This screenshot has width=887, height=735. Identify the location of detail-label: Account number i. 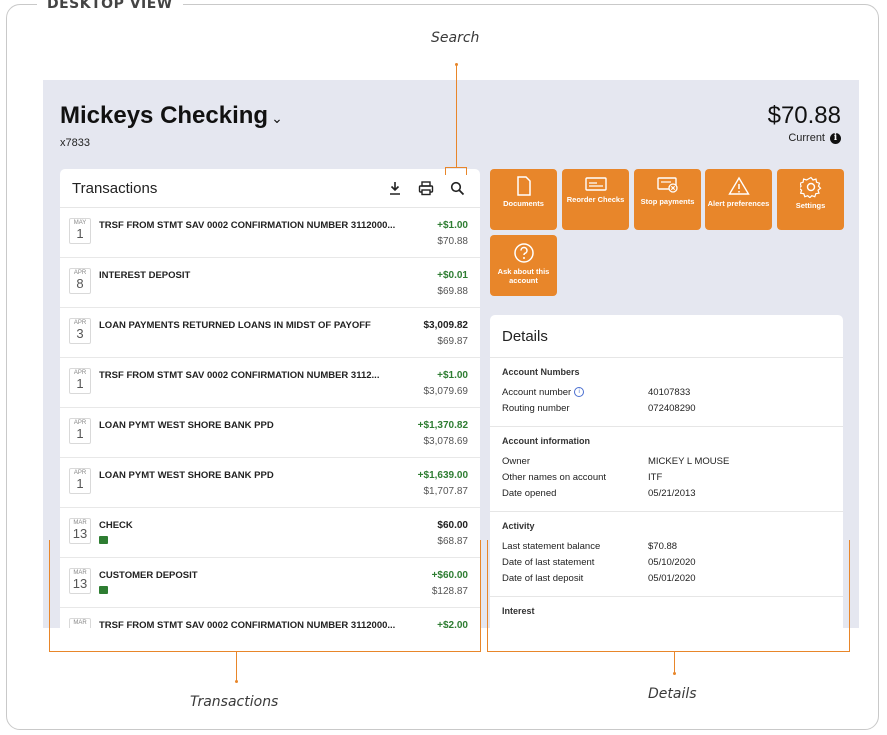
(575, 392).